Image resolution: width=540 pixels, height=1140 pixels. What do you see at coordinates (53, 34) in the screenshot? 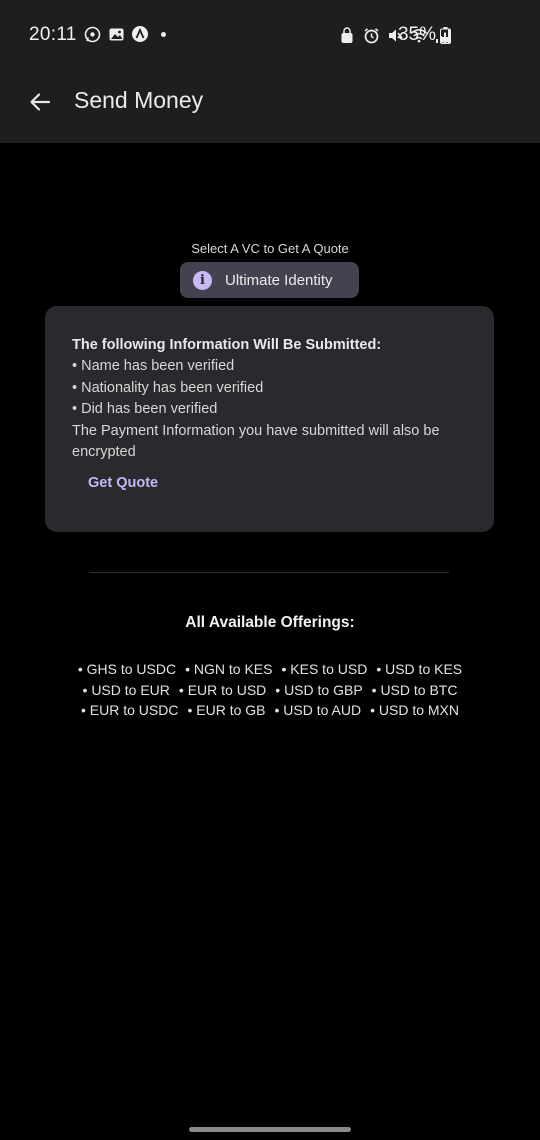
I see `status-time: 20:11` at bounding box center [53, 34].